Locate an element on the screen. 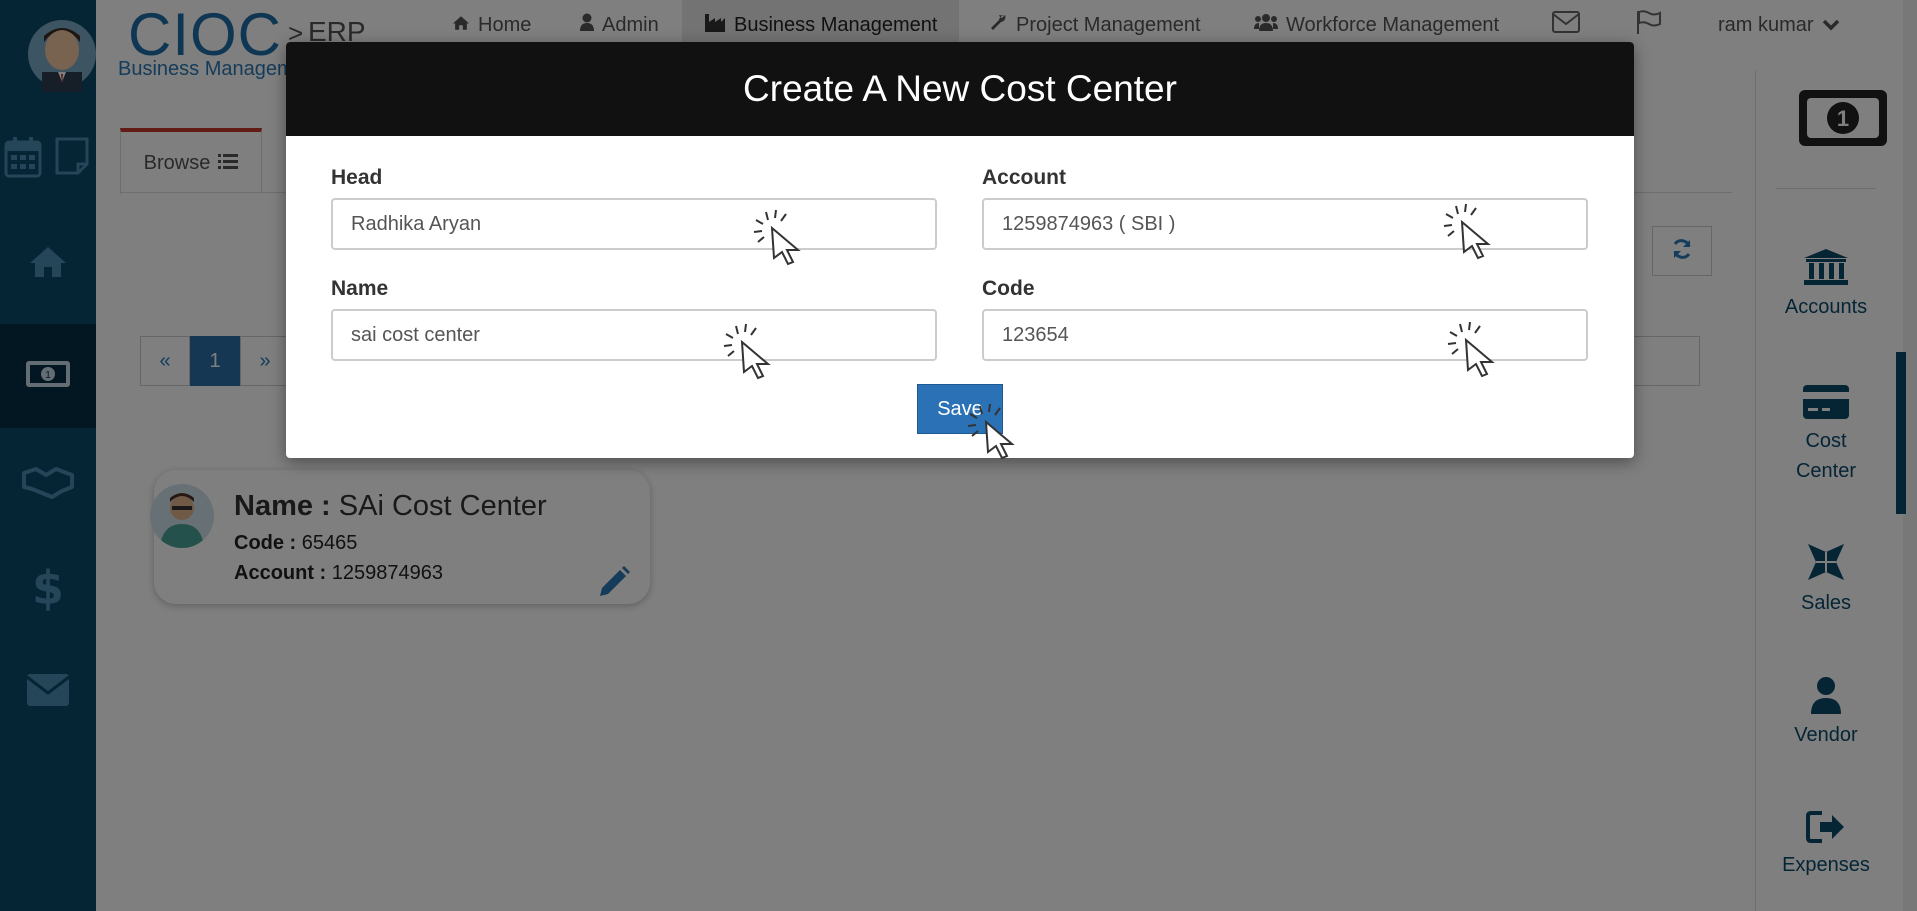 Image resolution: width=1917 pixels, height=911 pixels. code-label: Code is located at coordinates (1008, 288).